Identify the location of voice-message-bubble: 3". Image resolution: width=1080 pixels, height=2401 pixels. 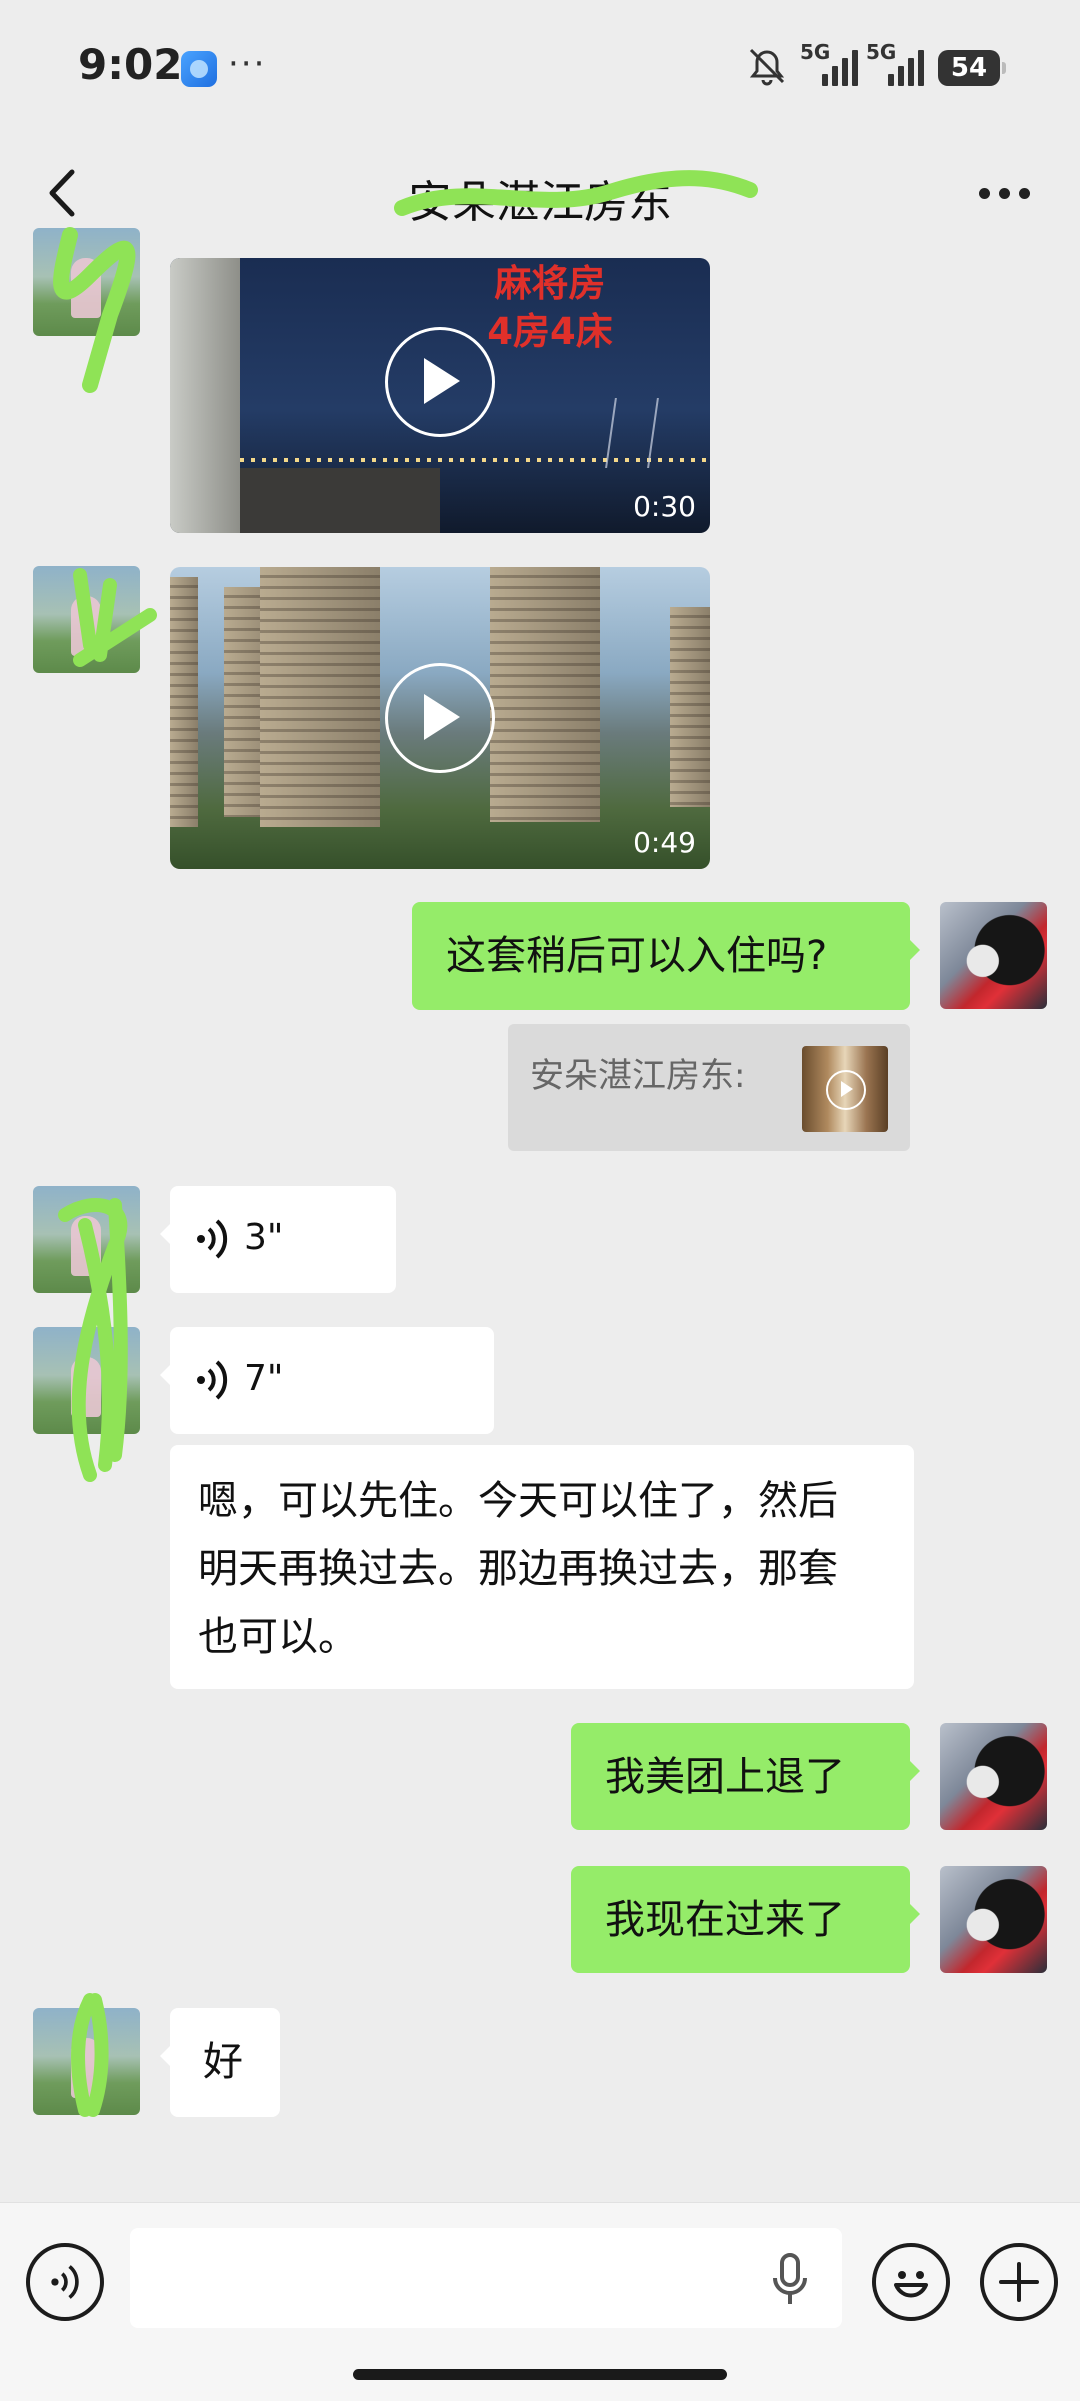
(278, 1239).